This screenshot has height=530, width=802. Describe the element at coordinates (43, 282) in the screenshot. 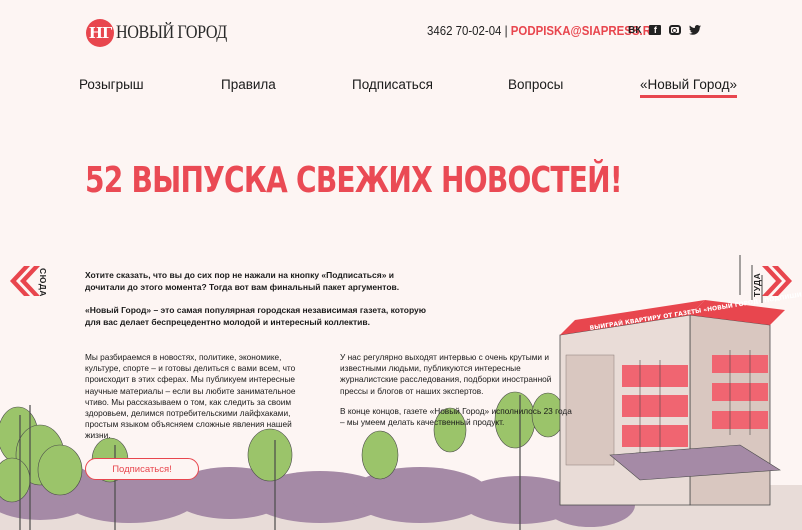

I see `prev-label: СЮДА` at that location.